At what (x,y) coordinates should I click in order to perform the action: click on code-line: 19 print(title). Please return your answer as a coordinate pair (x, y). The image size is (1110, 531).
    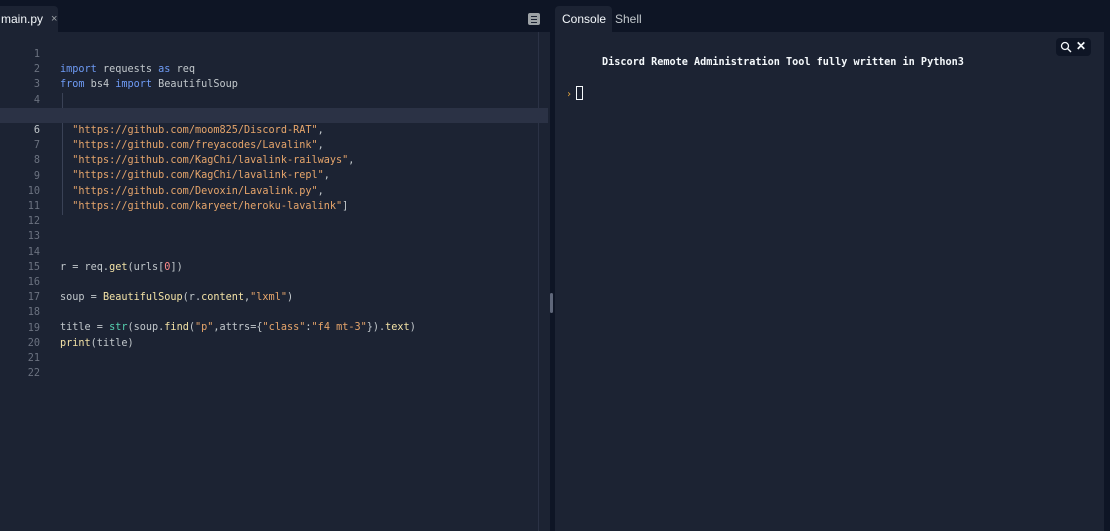
    Looking at the image, I should click on (274, 327).